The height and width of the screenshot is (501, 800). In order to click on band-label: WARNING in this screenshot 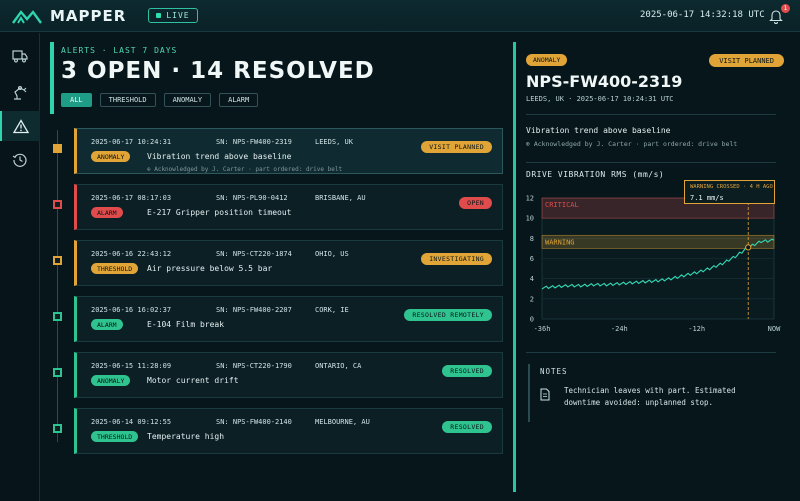, I will do `click(560, 242)`.